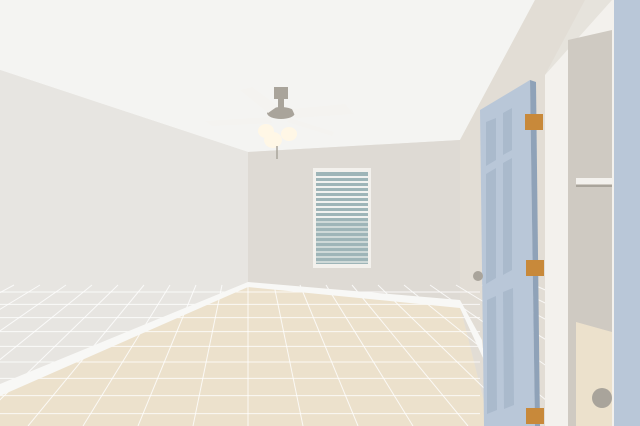 Image resolution: width=640 pixels, height=426 pixels. Describe the element at coordinates (594, 186) in the screenshot. I see `closet-rod` at that location.